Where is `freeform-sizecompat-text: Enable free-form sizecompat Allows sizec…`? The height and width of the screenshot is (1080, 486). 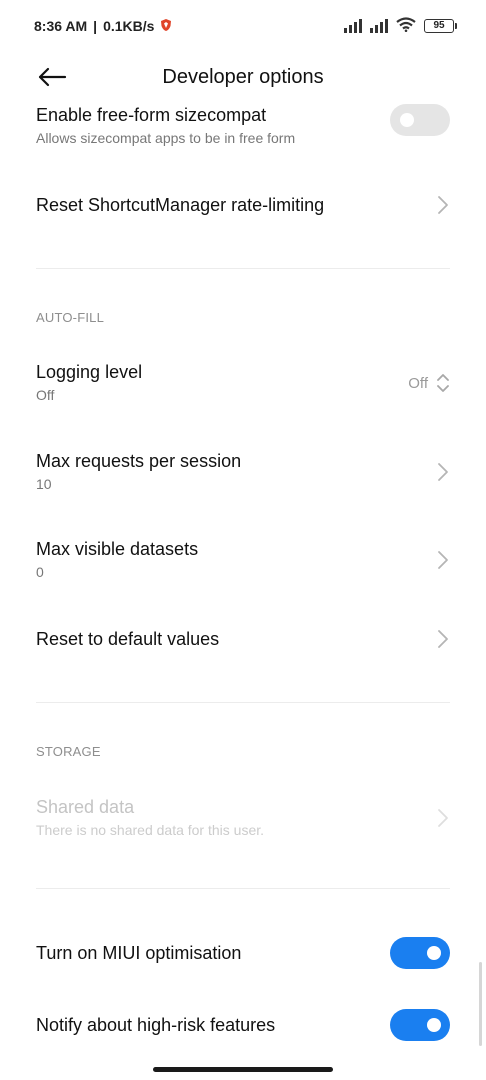 freeform-sizecompat-text: Enable free-form sizecompat Allows sizec… is located at coordinates (213, 126).